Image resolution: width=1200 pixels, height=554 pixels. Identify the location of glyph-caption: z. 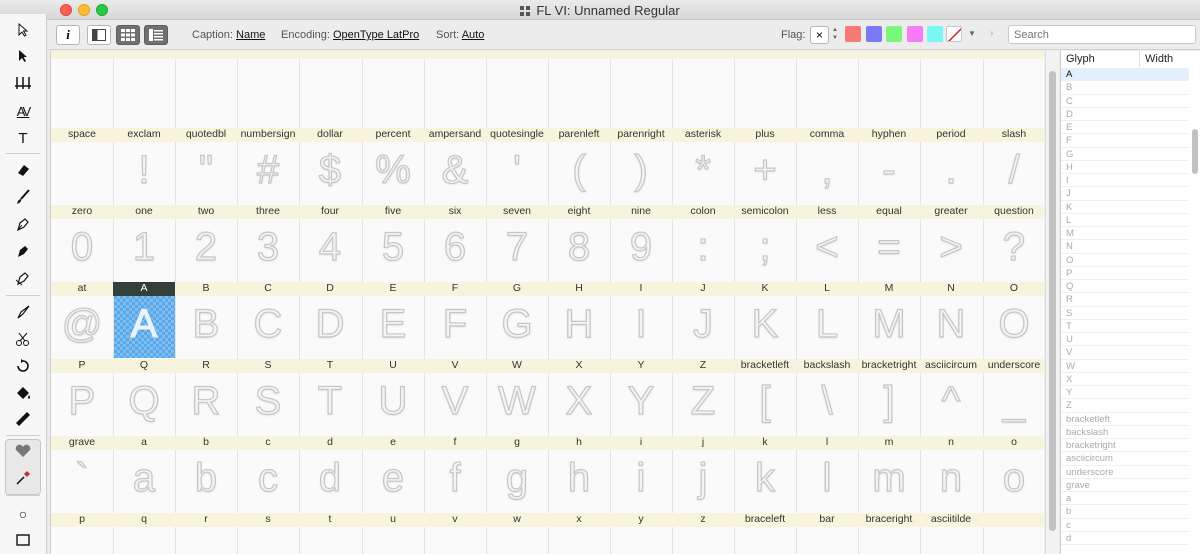
(703, 520).